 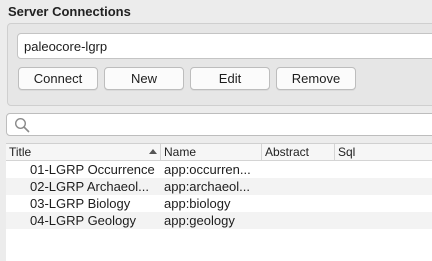 I want to click on table-header: Title Name Abstract Sql, so click(x=219, y=152).